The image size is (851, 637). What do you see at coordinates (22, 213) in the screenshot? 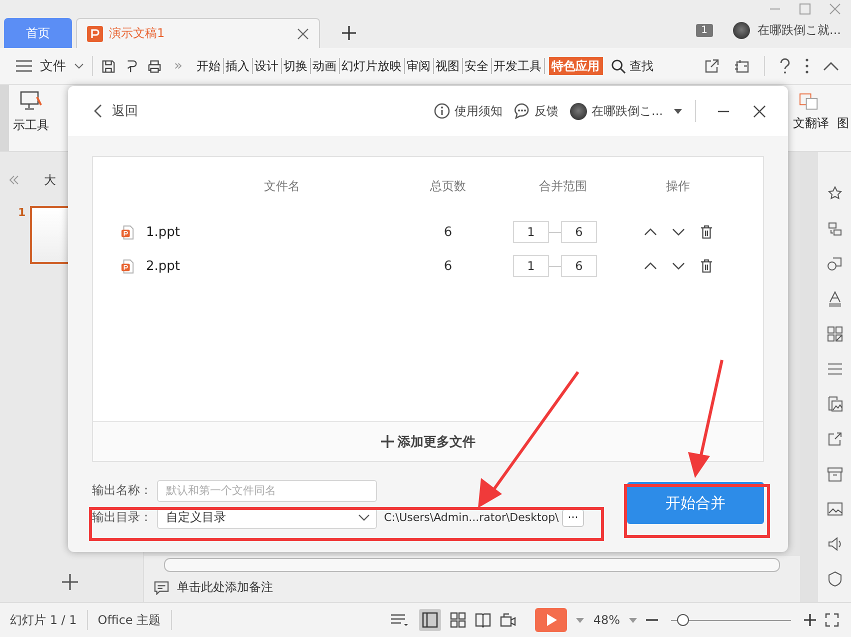
I see `slide-number: 1` at bounding box center [22, 213].